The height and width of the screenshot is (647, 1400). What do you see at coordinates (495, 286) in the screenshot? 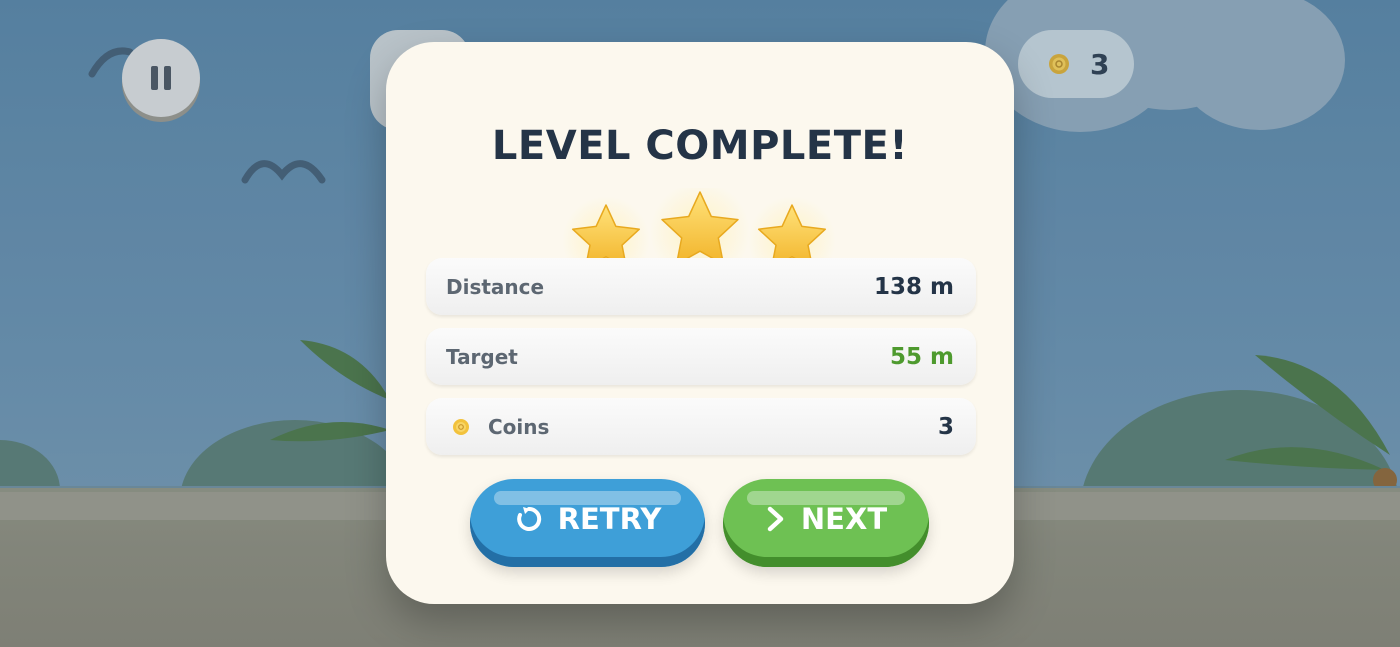
I see `stat-label: Distance` at bounding box center [495, 286].